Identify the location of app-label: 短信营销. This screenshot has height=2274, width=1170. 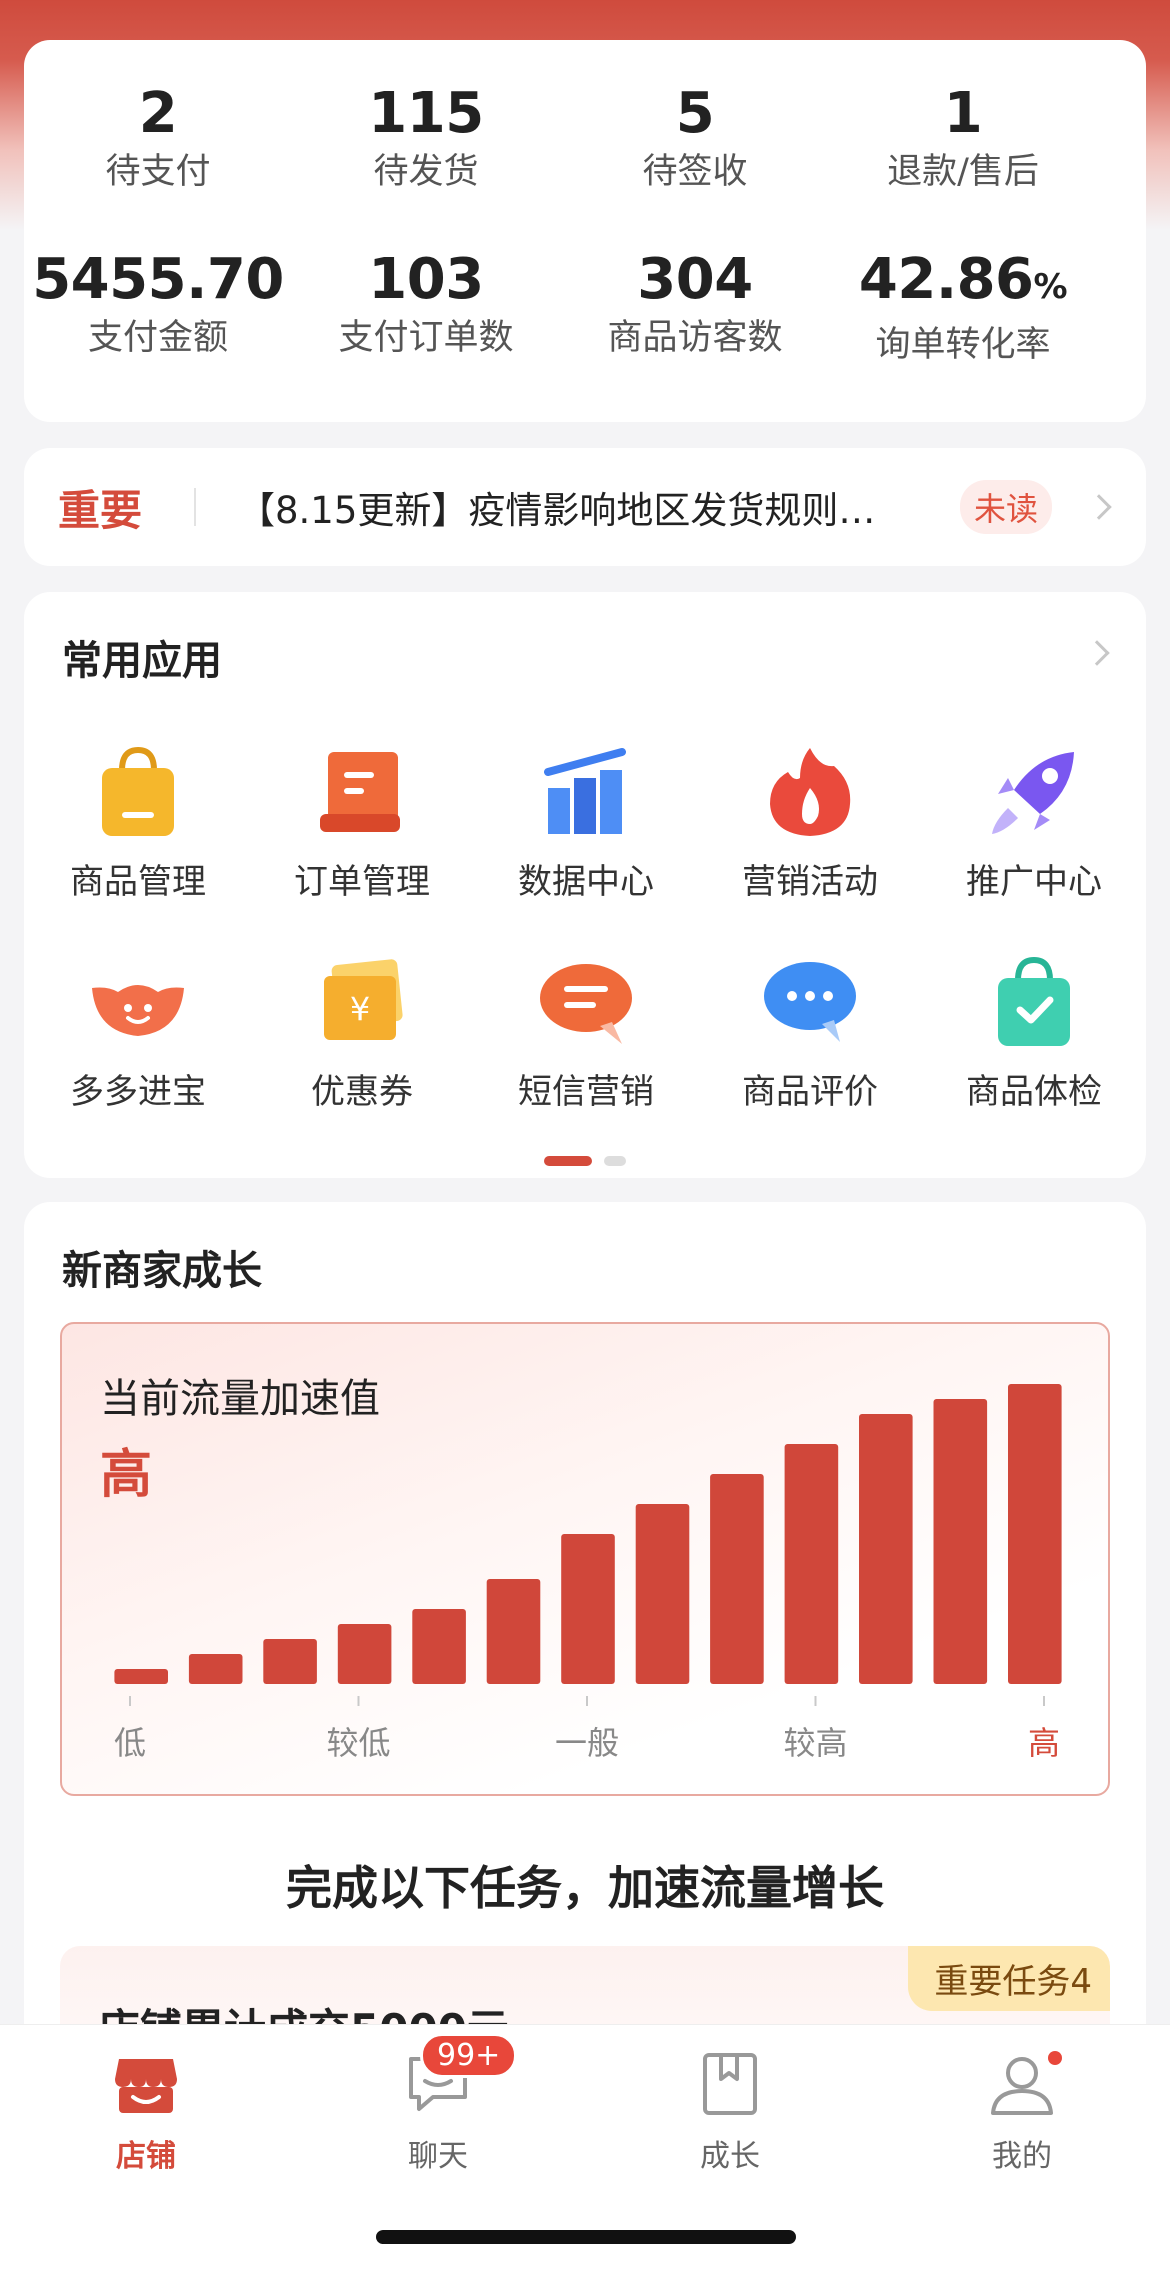
(586, 1092).